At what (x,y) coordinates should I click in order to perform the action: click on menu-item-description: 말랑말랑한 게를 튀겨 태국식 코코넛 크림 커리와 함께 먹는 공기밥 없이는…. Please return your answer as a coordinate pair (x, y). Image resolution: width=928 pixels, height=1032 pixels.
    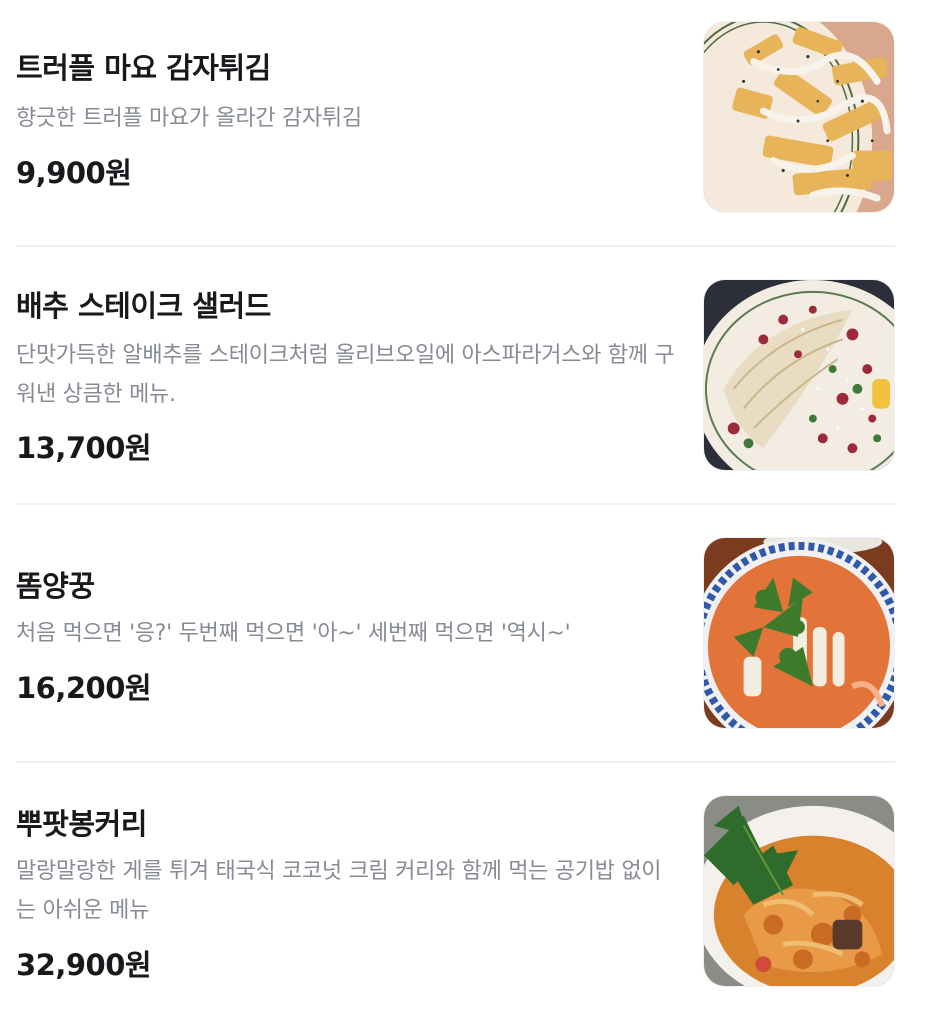
    Looking at the image, I should click on (339, 891).